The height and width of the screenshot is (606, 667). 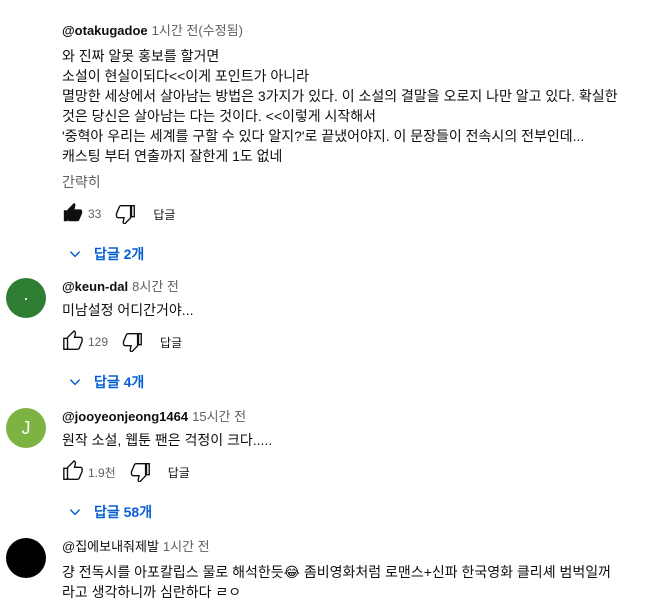 What do you see at coordinates (361, 287) in the screenshot?
I see `comment-meta: @keun-dal 8시간 전` at bounding box center [361, 287].